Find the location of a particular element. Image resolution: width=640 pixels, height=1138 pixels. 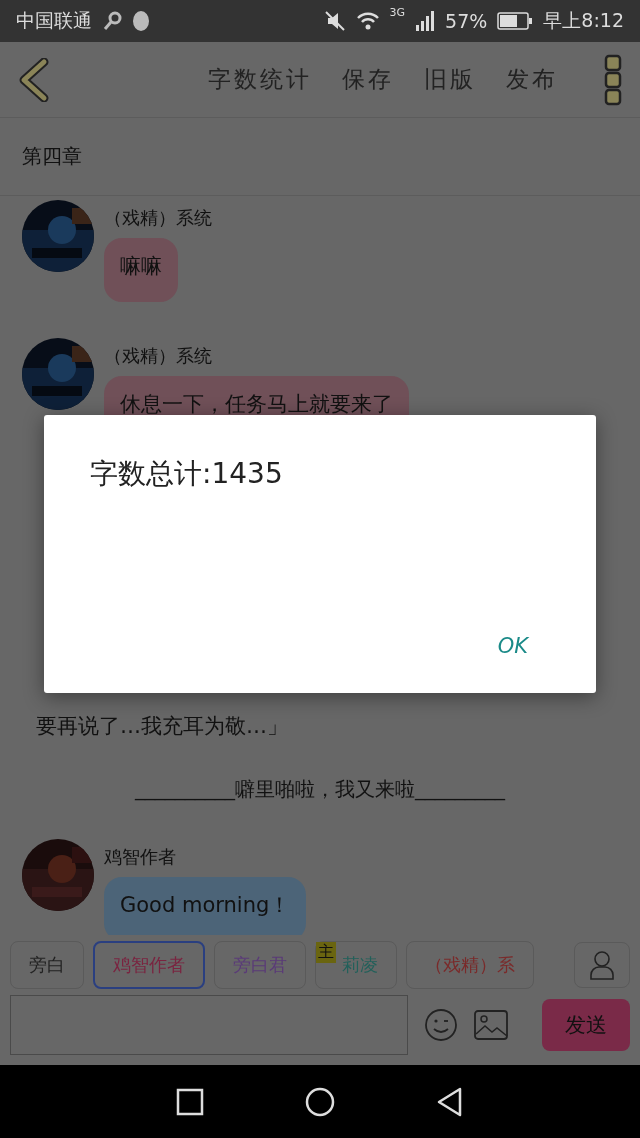

back-button is located at coordinates (34, 79).